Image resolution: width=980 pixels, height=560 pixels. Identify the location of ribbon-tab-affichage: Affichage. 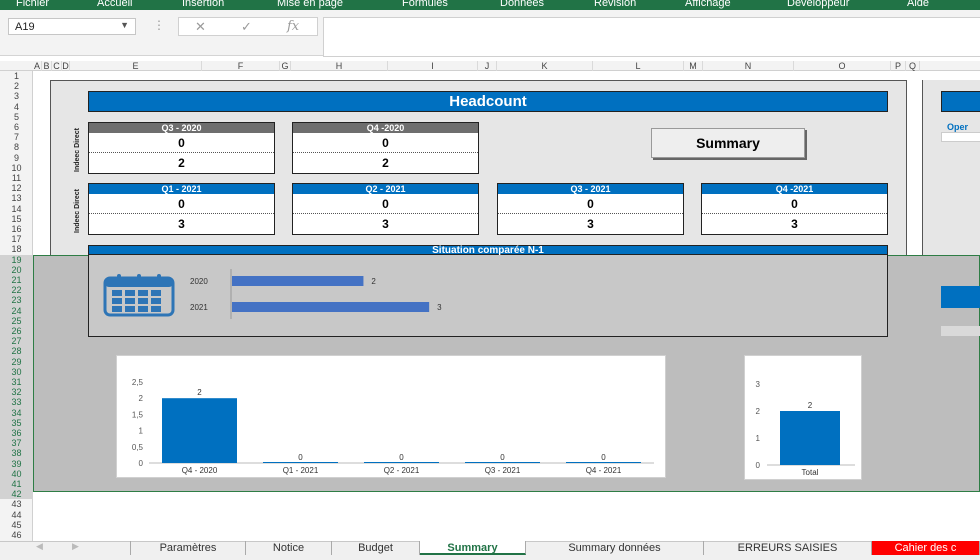
(708, 4).